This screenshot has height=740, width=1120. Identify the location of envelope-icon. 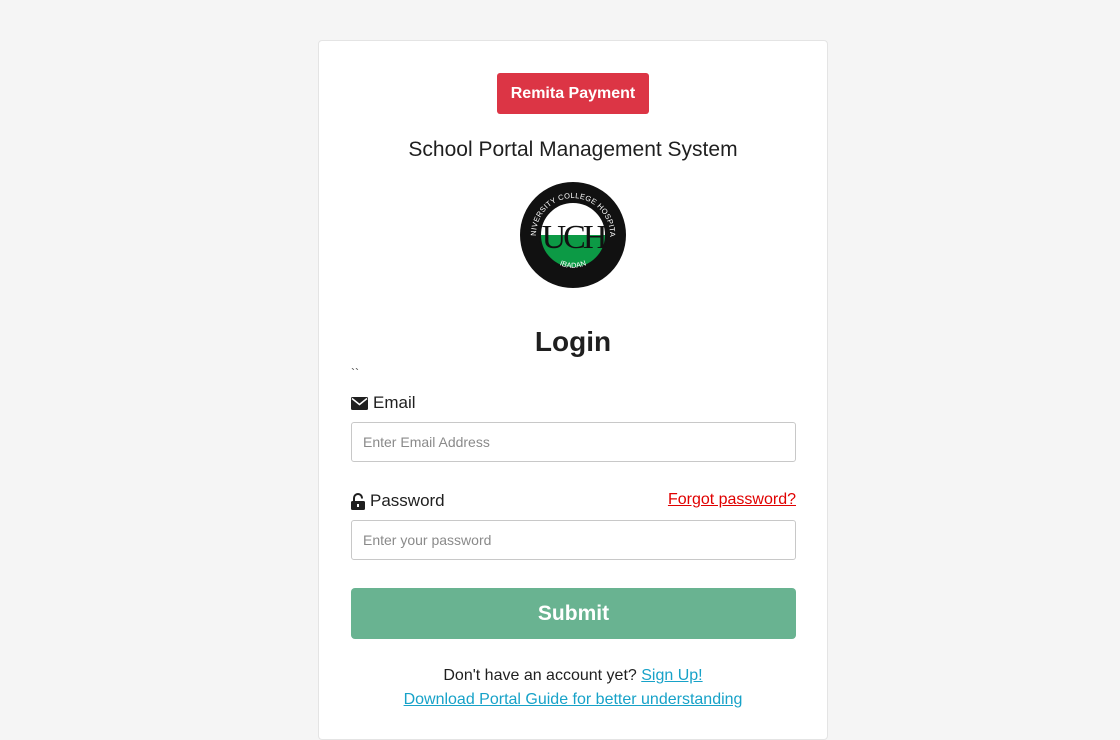
(359, 403).